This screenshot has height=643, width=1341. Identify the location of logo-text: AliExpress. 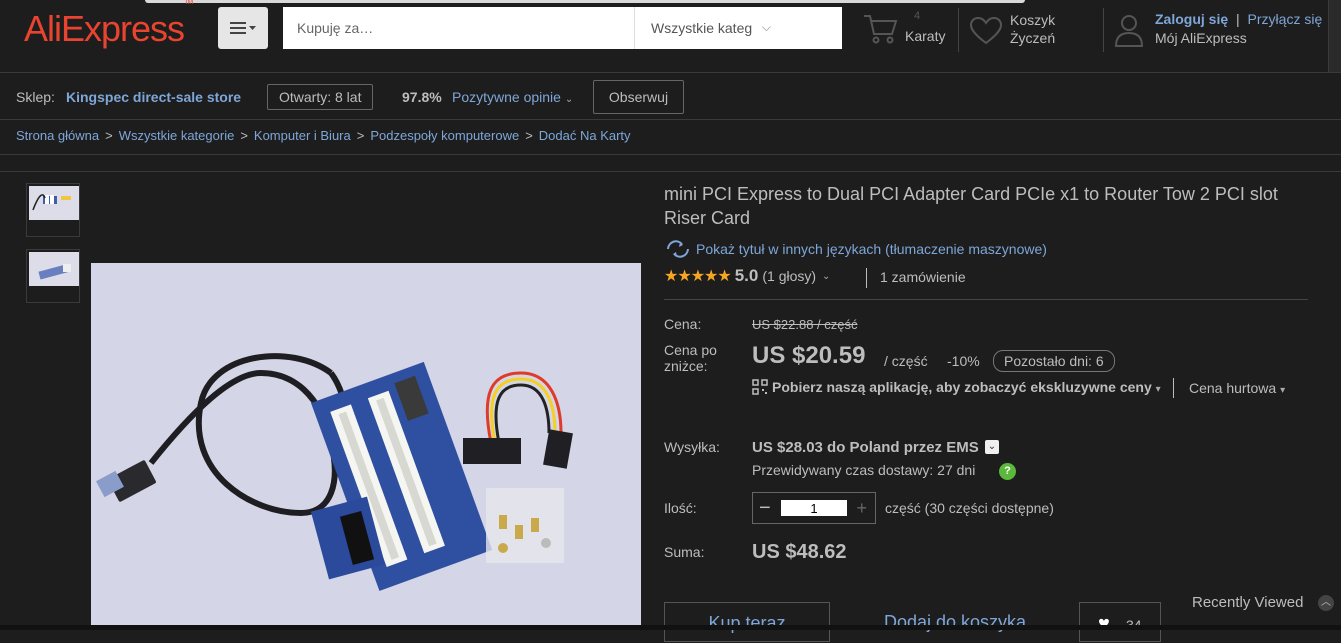
(104, 28).